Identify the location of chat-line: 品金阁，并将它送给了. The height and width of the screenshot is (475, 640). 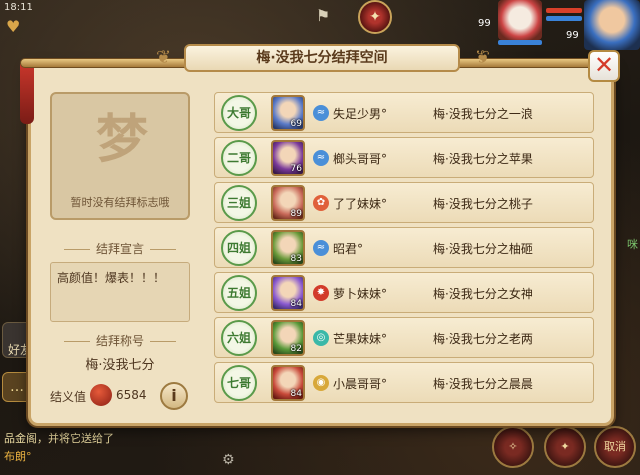
(59, 438).